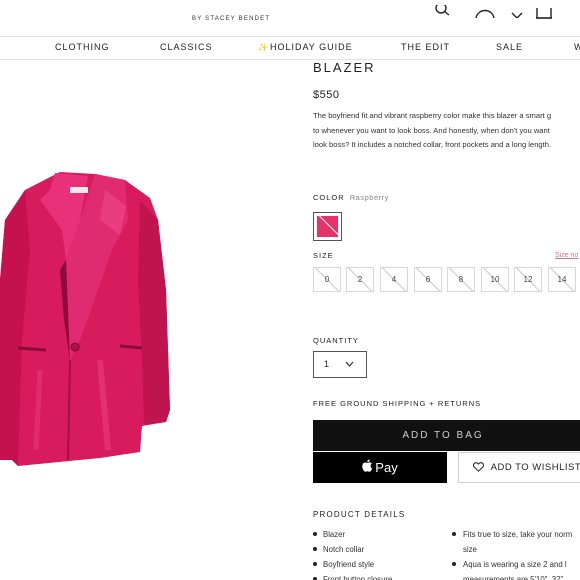 The image size is (580, 580). Describe the element at coordinates (446, 435) in the screenshot. I see `add-to-bag-button: ADD TO BAG` at that location.